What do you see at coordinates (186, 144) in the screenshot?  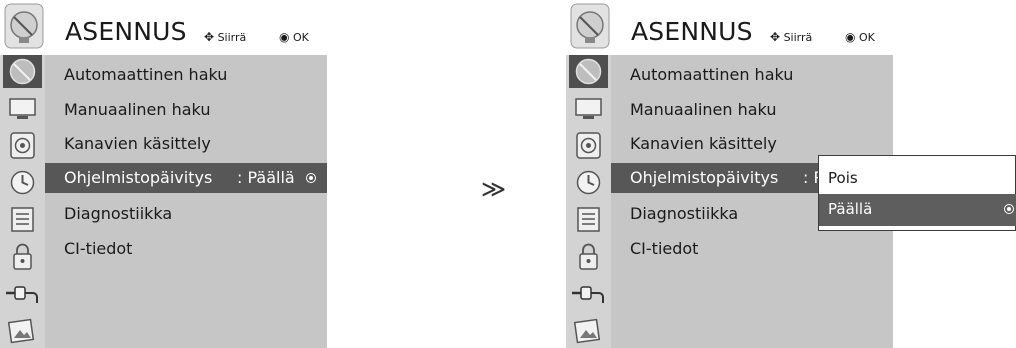 I see `menu-item-channel-edit: Kanavien käsittely` at bounding box center [186, 144].